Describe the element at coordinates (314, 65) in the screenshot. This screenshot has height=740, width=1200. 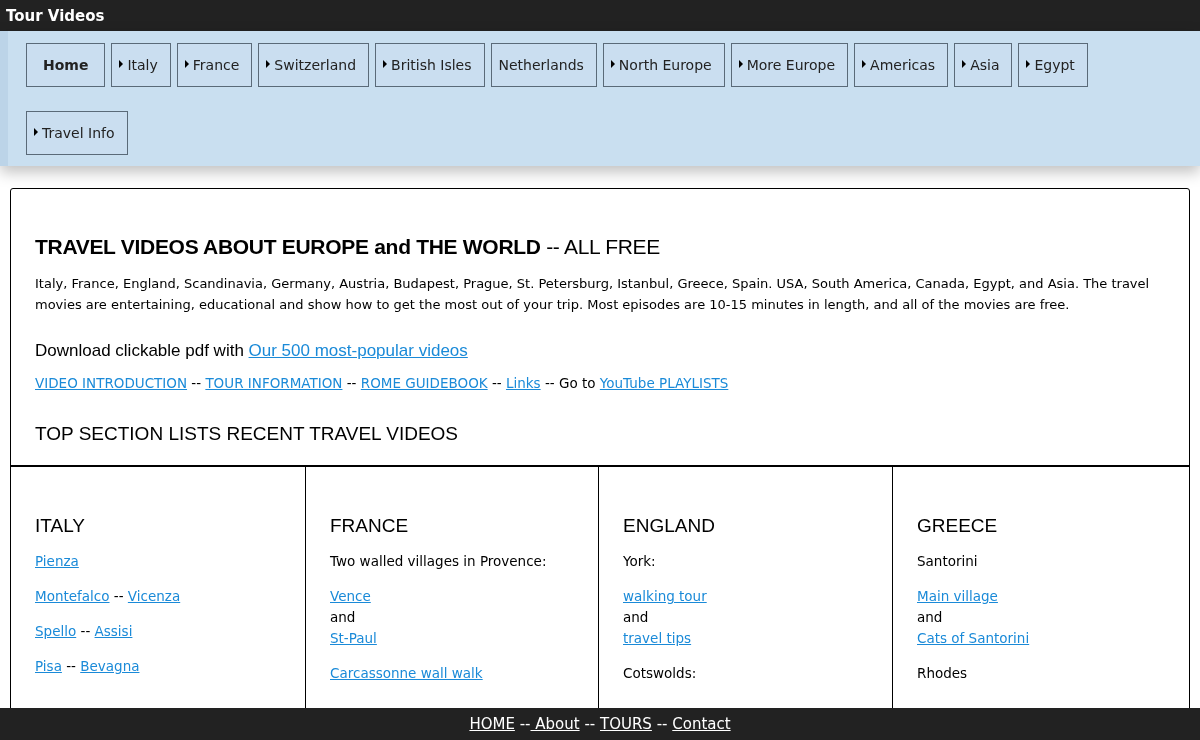
I see `nav-button: Switzerland` at that location.